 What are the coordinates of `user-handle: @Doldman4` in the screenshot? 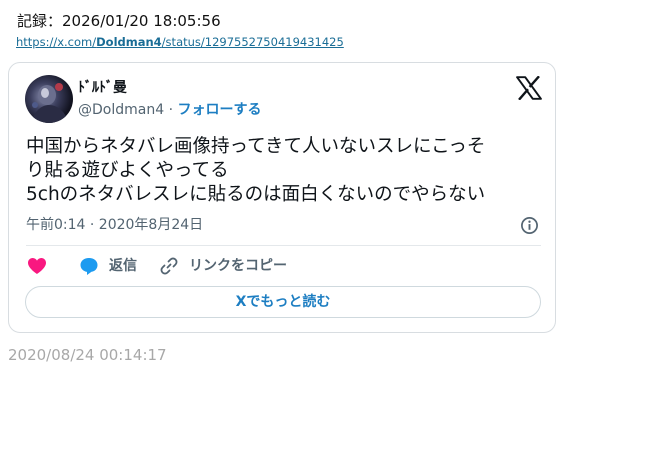 It's located at (121, 110).